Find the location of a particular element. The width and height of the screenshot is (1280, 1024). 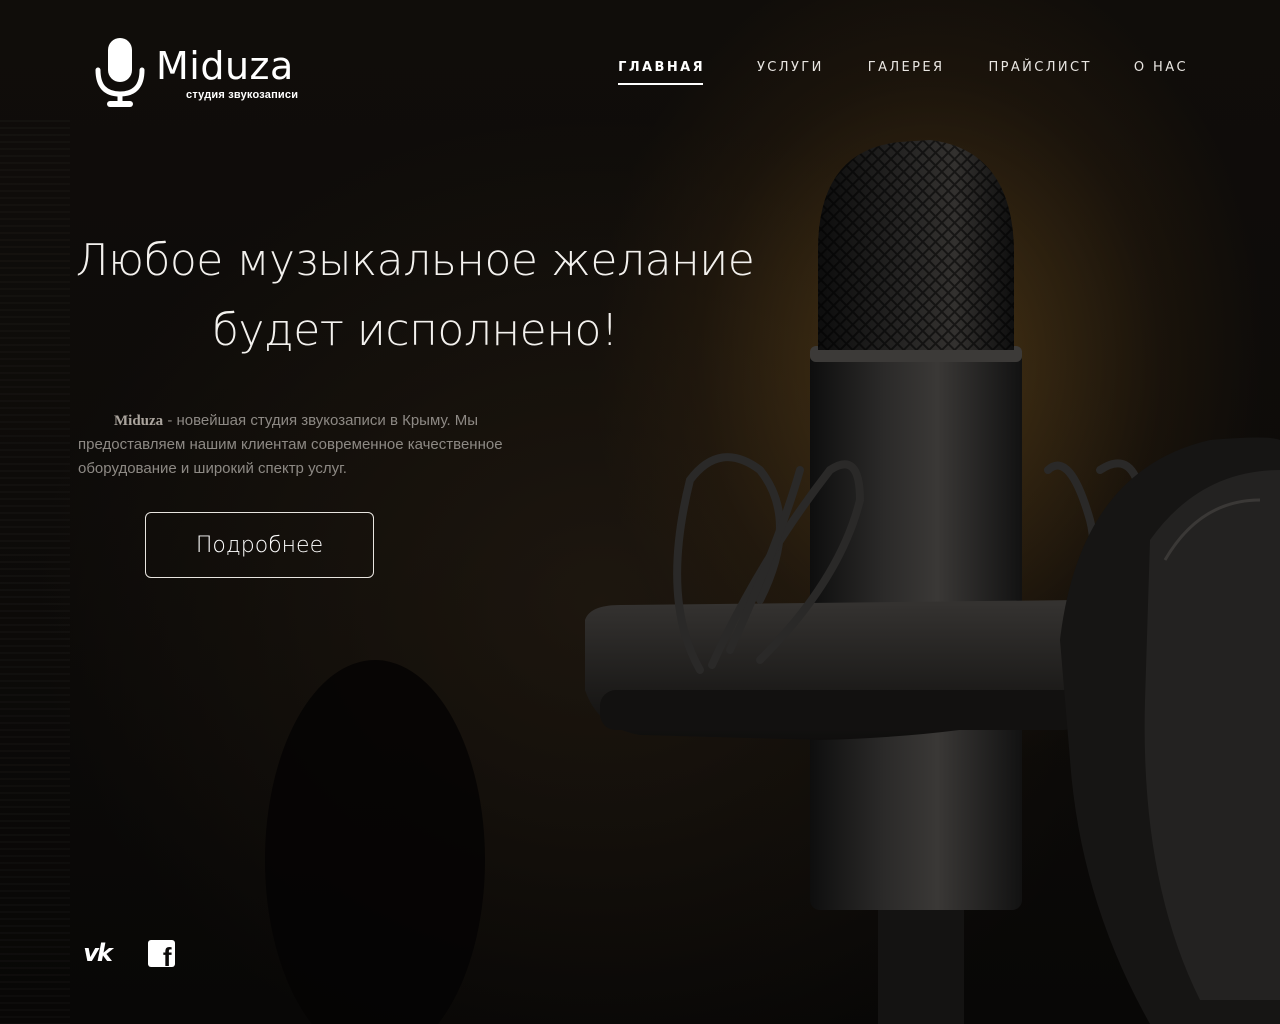

nav-item-pricelist: ПРАЙСЛИСТ is located at coordinates (1039, 72).